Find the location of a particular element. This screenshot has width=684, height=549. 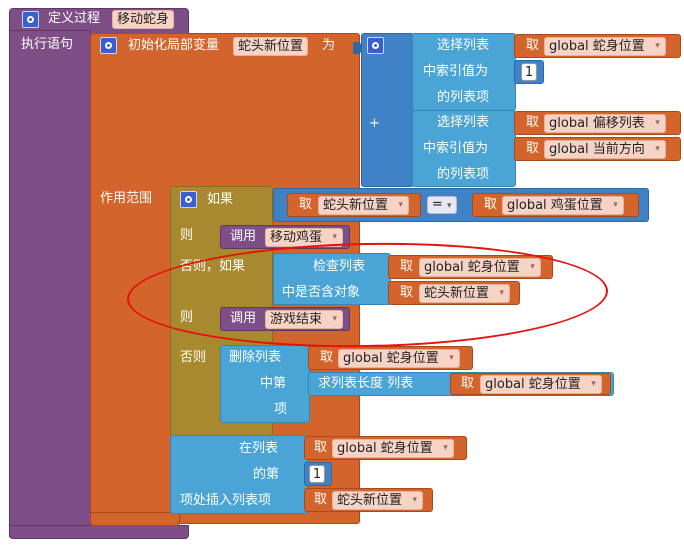

compare-operator-value: = is located at coordinates (437, 204).